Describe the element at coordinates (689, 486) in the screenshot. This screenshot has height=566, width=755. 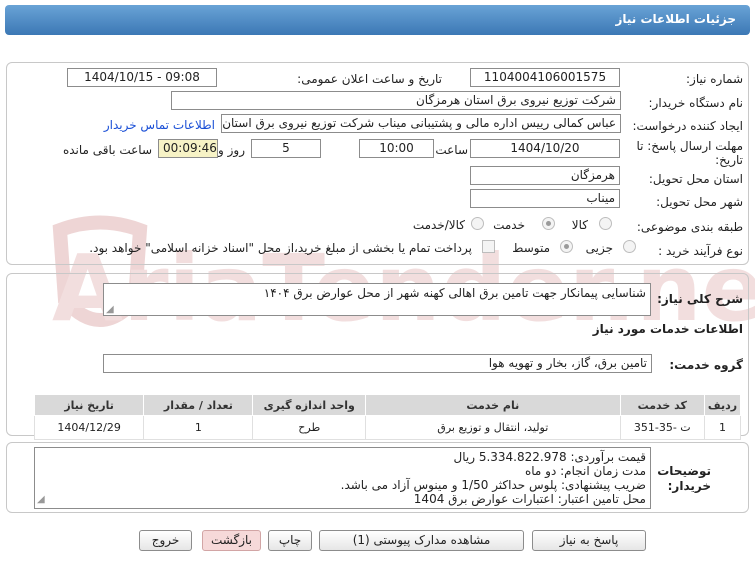
I see `buyer-notes-label-2: خریدار:` at that location.